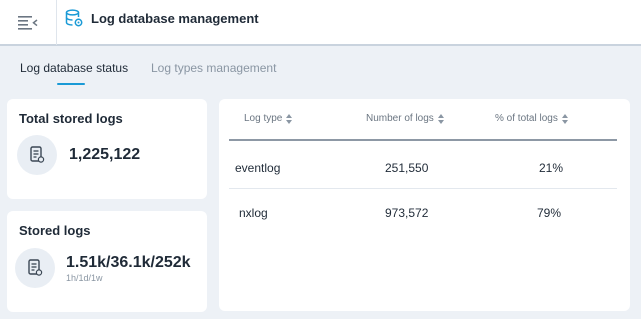 The height and width of the screenshot is (319, 641). I want to click on page-header: Log database management, so click(161, 18).